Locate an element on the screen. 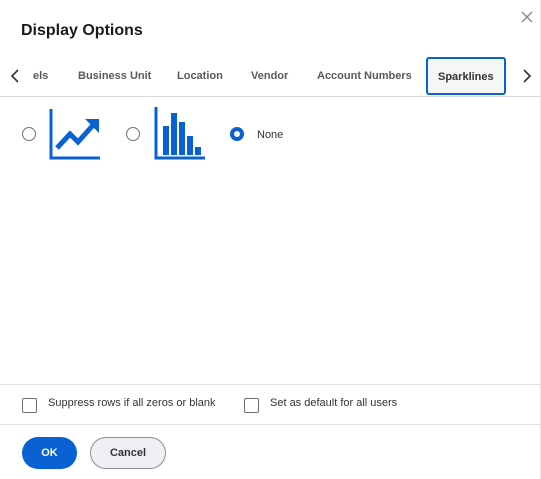  chevron-right-icon is located at coordinates (527, 76).